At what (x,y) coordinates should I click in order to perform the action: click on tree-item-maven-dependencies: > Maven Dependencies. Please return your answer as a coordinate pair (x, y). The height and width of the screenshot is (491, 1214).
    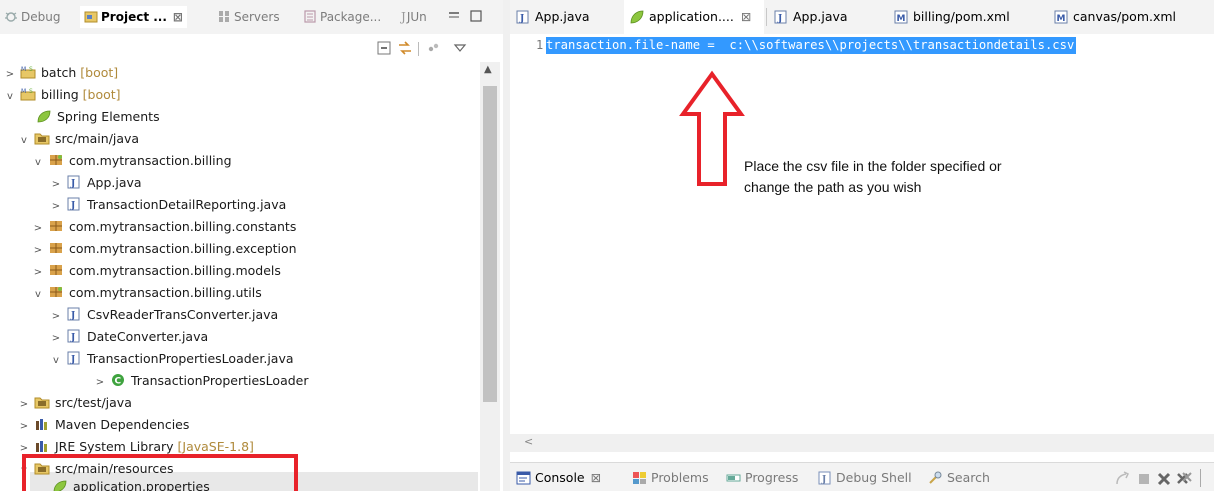
    Looking at the image, I should click on (104, 426).